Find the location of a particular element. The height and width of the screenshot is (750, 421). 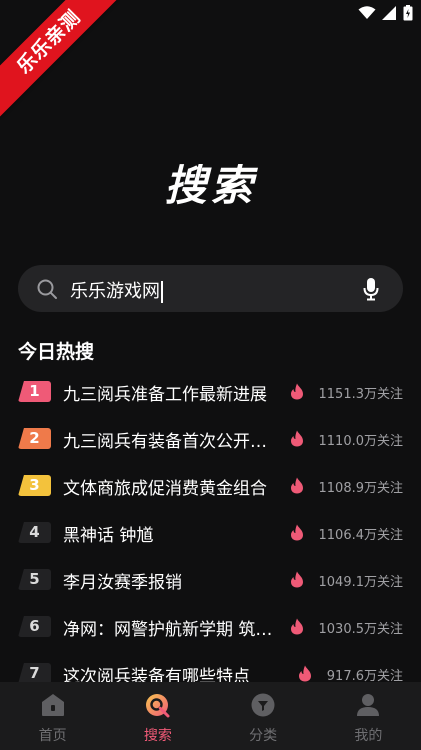

profile-icon is located at coordinates (368, 705).